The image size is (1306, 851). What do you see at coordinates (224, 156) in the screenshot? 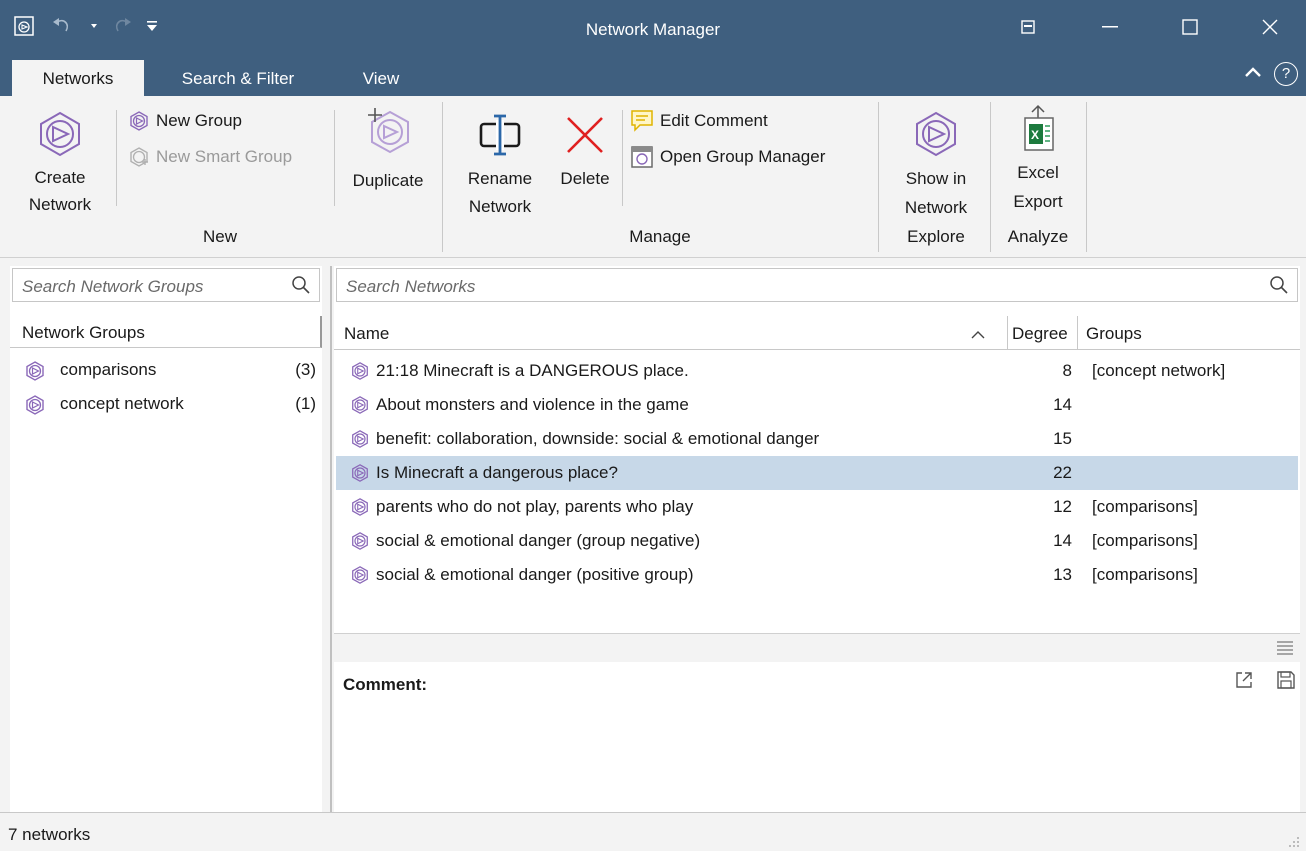
I see `new-smart-group-label: New Smart Group` at bounding box center [224, 156].